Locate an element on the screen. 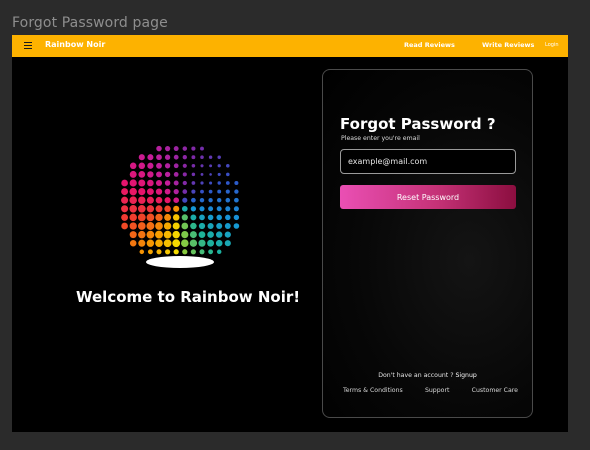 This screenshot has width=590, height=450. support-link: Support is located at coordinates (437, 390).